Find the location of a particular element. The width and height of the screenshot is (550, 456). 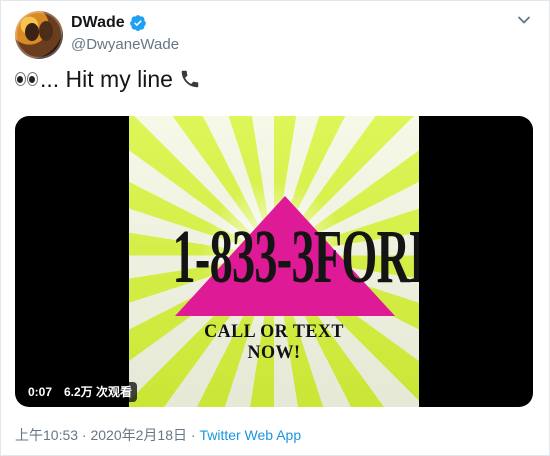

source-app-link: Twitter Web App is located at coordinates (250, 435).